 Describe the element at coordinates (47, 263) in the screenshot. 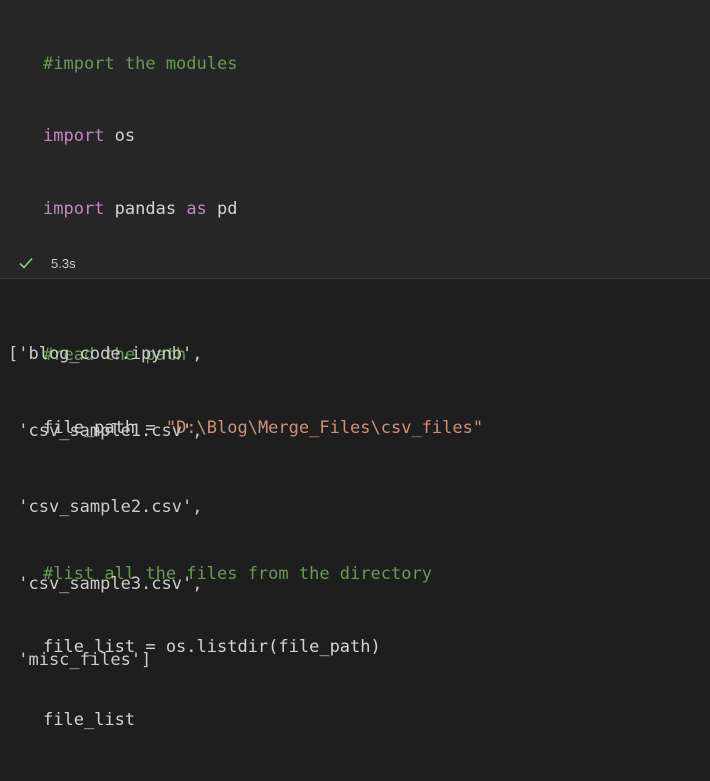

I see `execution-status: 5.3s` at that location.